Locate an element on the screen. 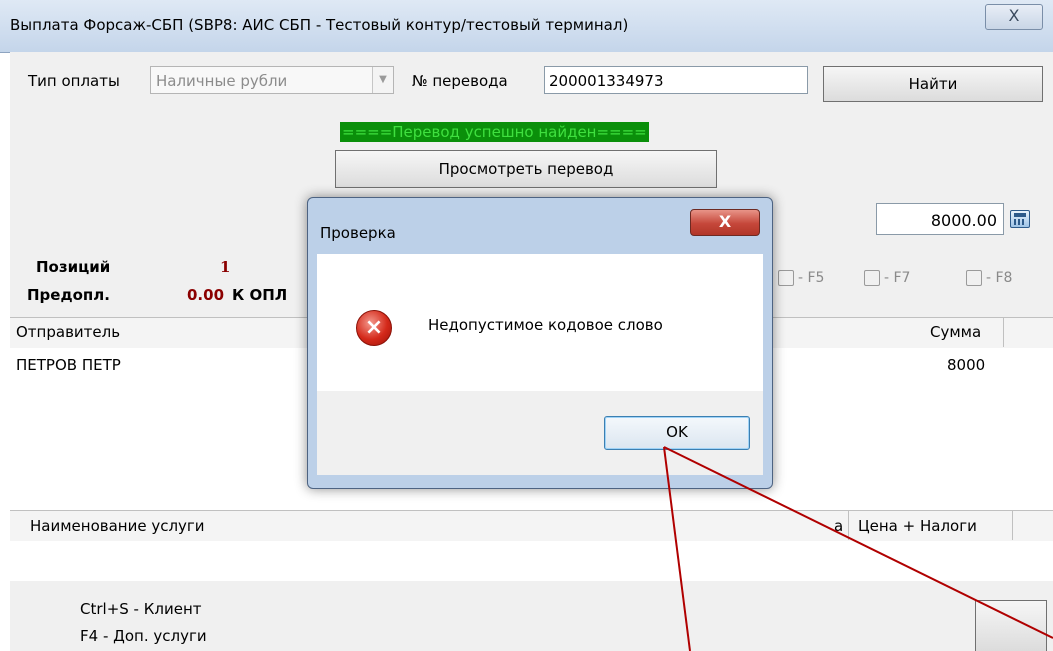 This screenshot has width=1053, height=651. annotation-line-right is located at coordinates (858, 542).